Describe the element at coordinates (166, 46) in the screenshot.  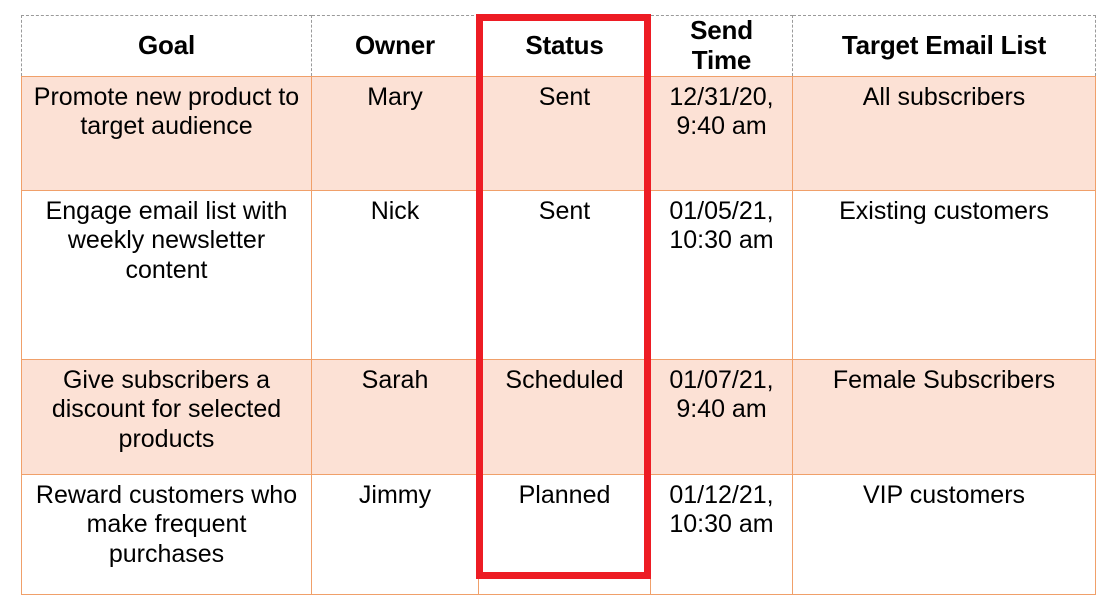
I see `column-header-goal: Goal` at that location.